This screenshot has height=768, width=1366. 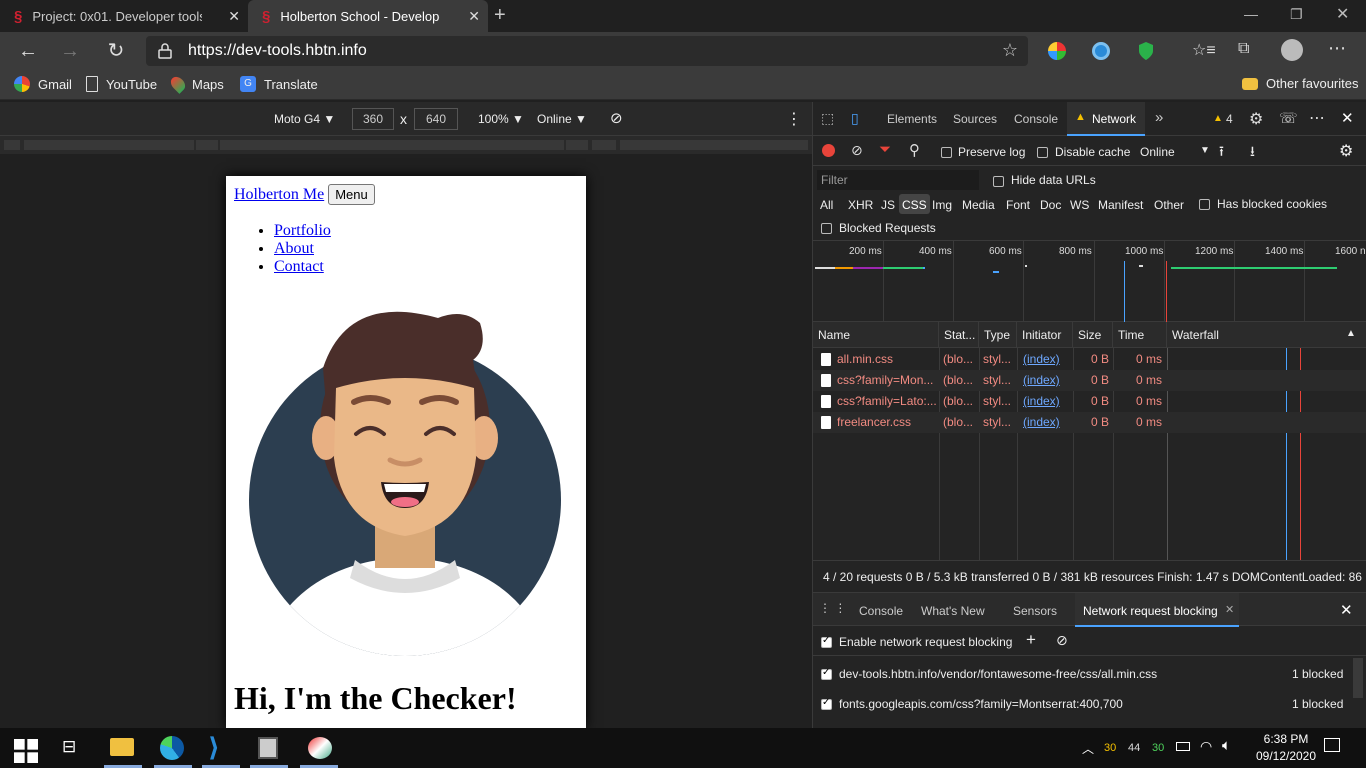 What do you see at coordinates (1346, 151) in the screenshot?
I see `network-settings-icon: ⚙` at bounding box center [1346, 151].